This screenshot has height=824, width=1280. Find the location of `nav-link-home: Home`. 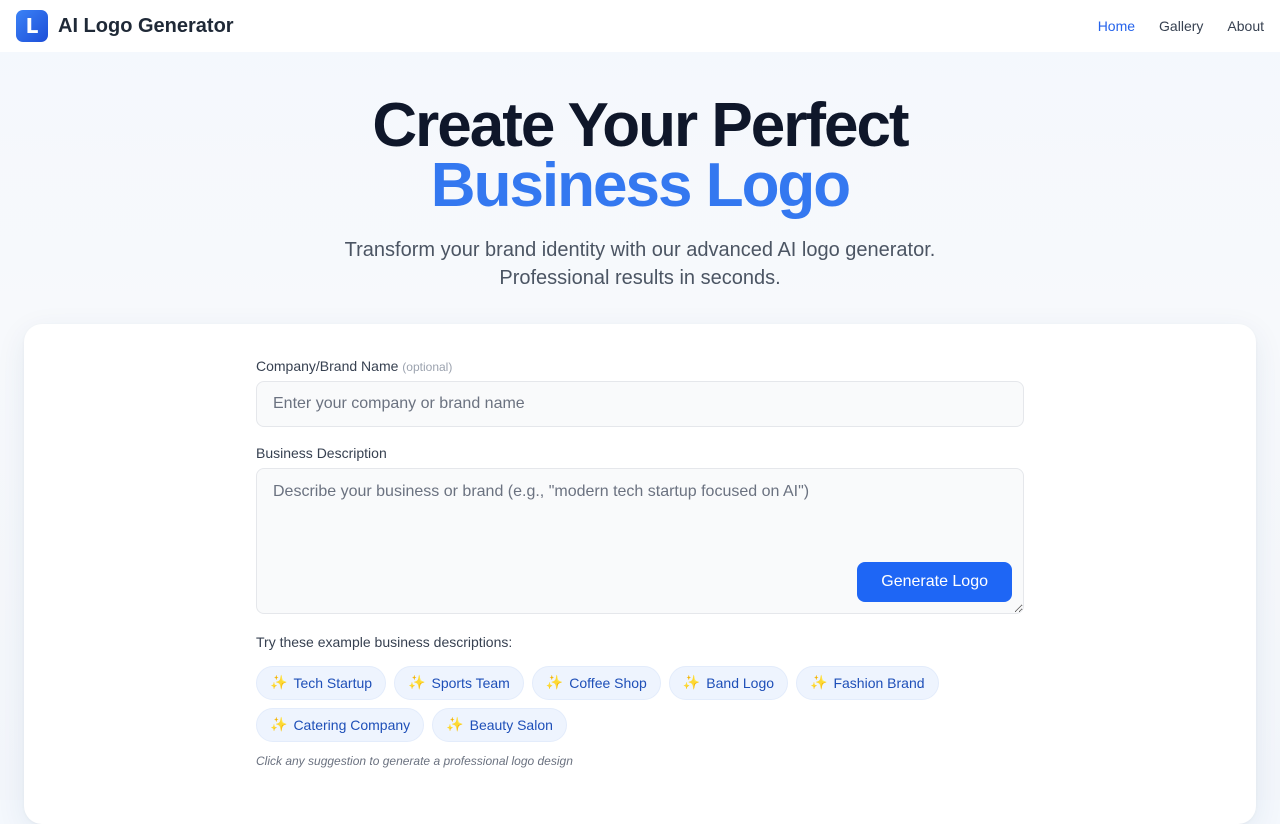

nav-link-home: Home is located at coordinates (1116, 26).